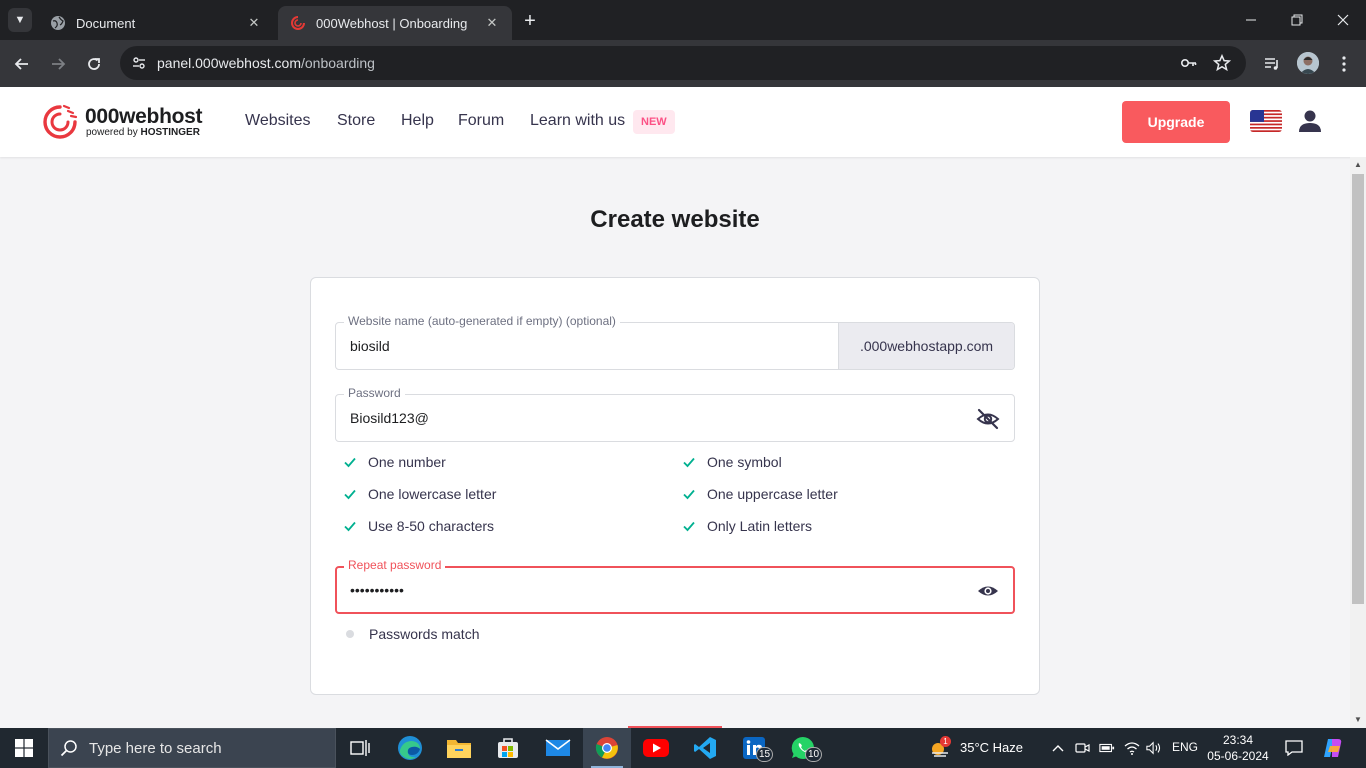  I want to click on requirement-item: One number, so click(394, 462).